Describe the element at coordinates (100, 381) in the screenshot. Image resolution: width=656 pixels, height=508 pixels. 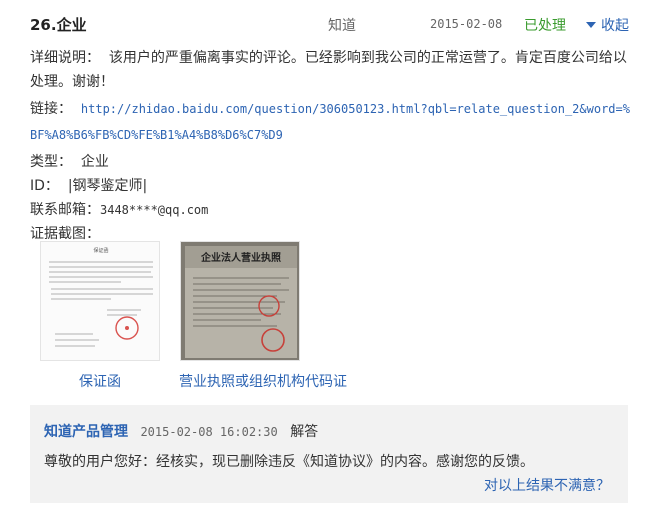
I see `guarantee-letter-caption: 保证函` at that location.